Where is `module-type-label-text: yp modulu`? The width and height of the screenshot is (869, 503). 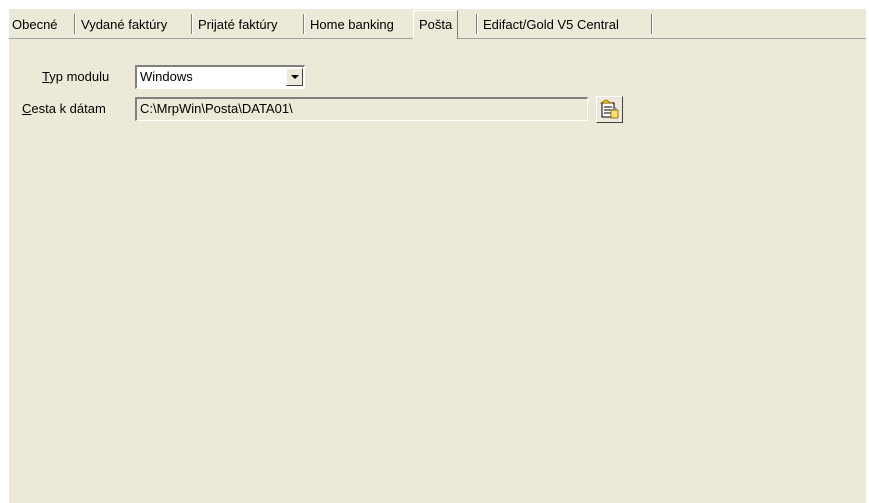
module-type-label-text: yp modulu is located at coordinates (79, 76).